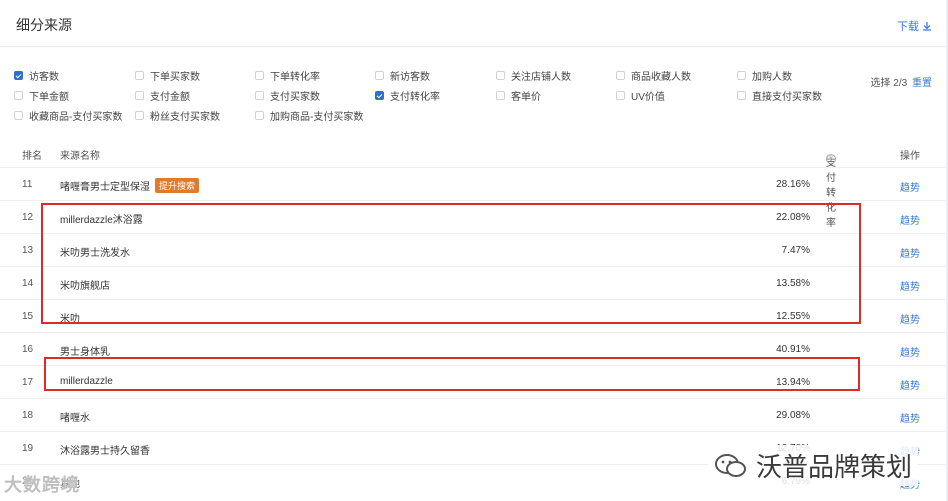 Image resolution: width=948 pixels, height=501 pixels. What do you see at coordinates (541, 77) in the screenshot?
I see `filter-label: 关注店铺人数` at bounding box center [541, 77].